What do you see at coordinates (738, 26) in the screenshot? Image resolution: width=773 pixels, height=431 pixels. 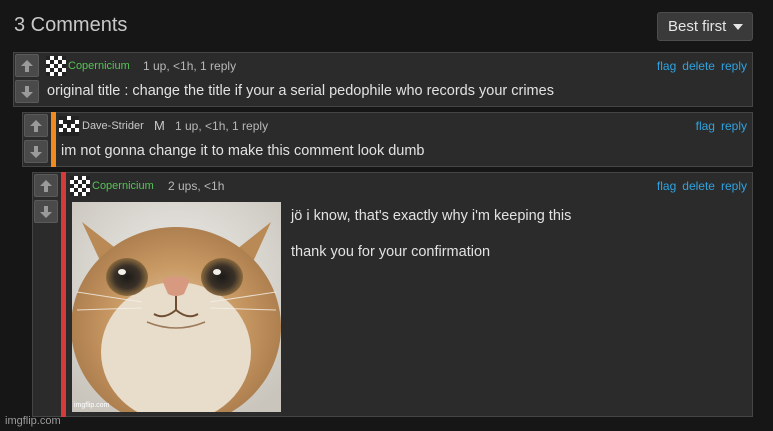 I see `caret-down-icon` at bounding box center [738, 26].